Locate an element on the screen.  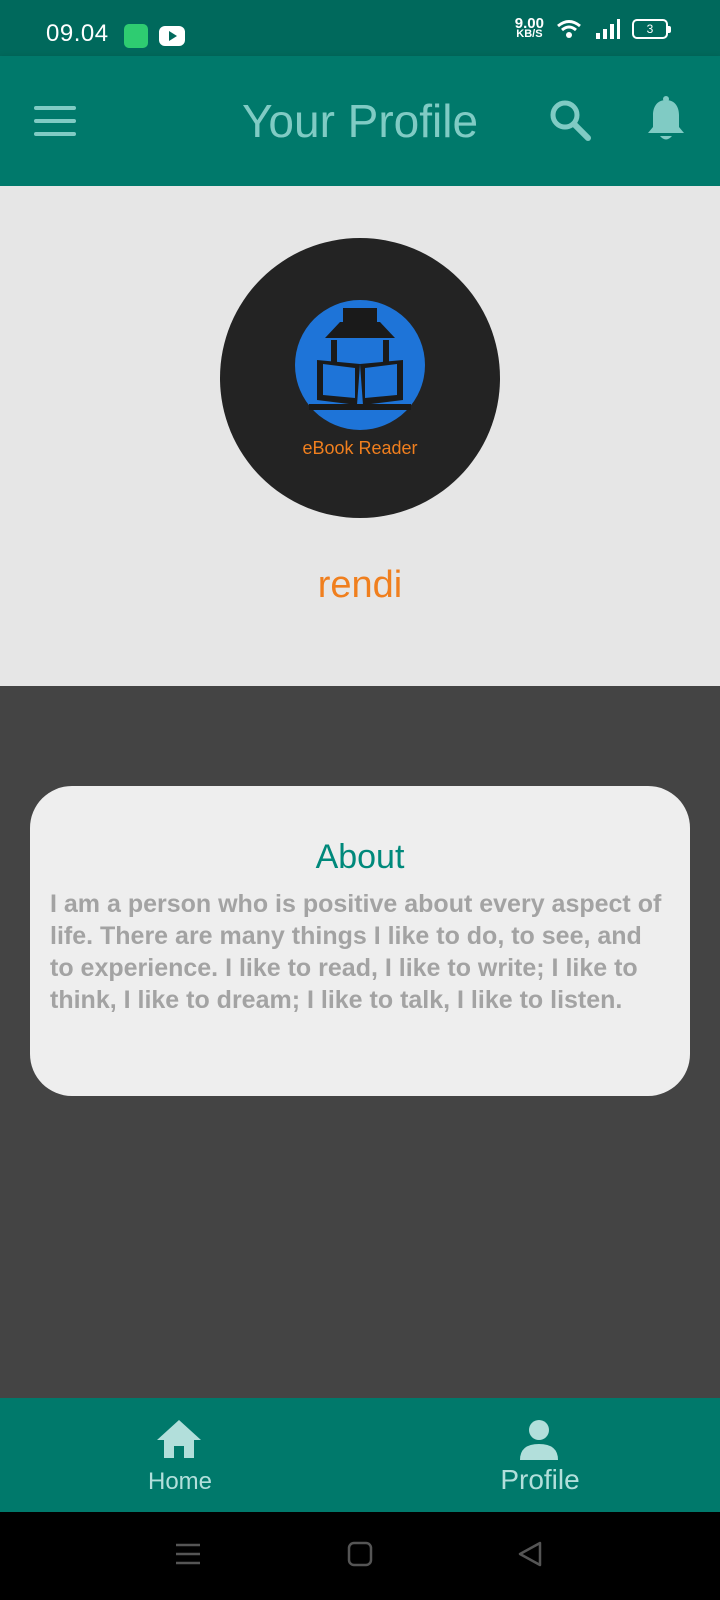
nav-profile-label: Profile is located at coordinates (540, 1479).